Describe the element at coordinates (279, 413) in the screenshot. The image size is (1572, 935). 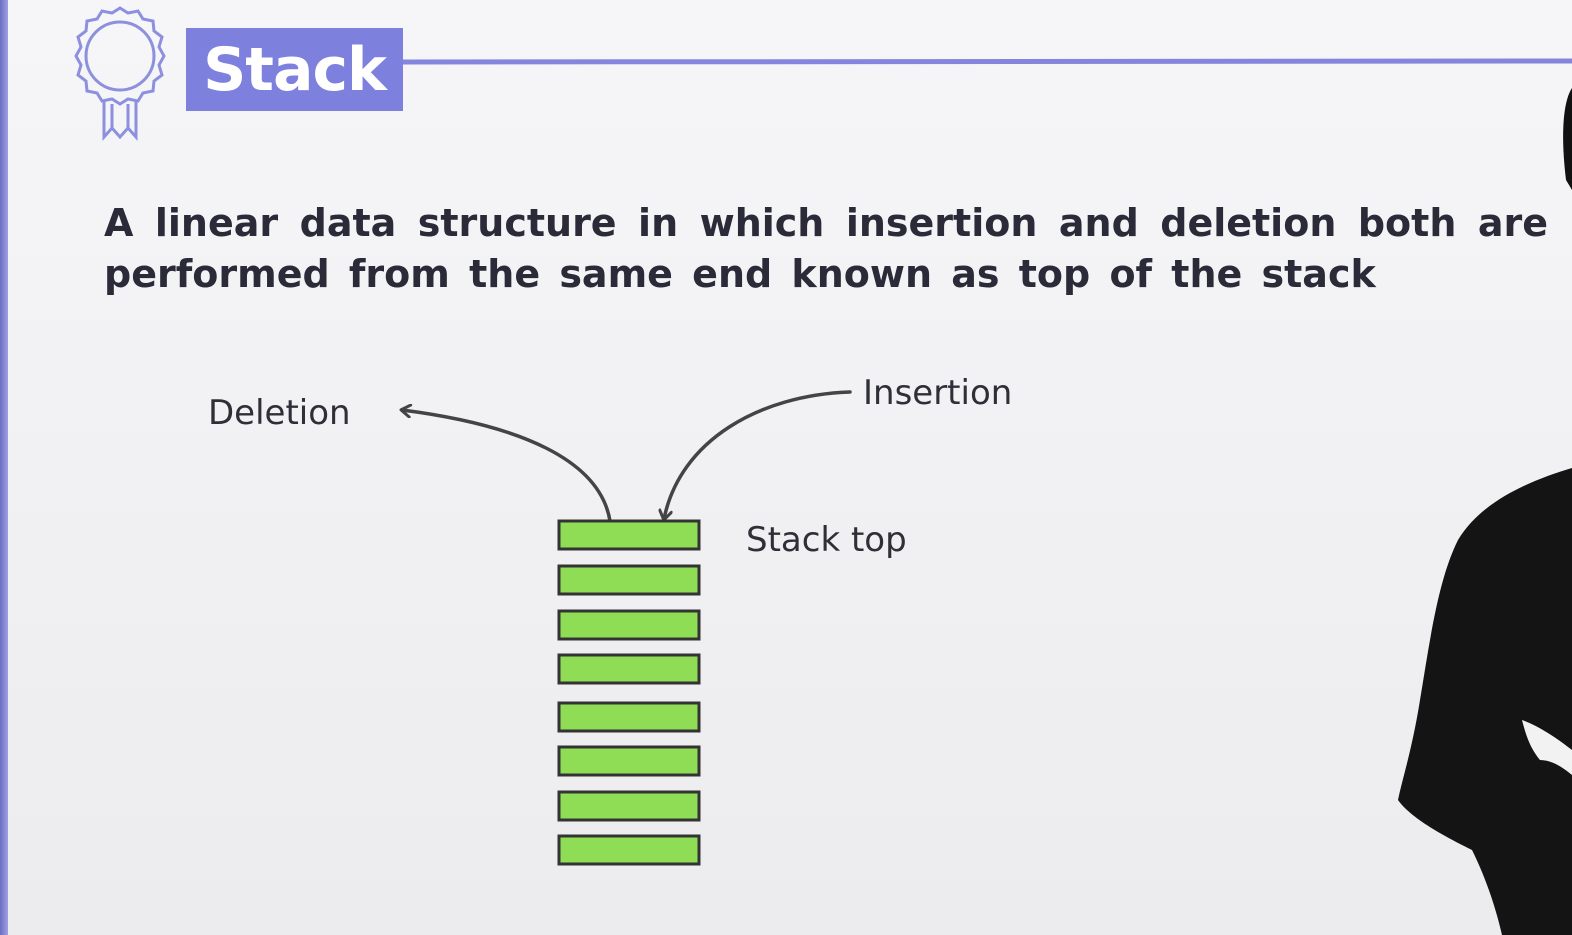
I see `deletion-label: Deletion` at that location.